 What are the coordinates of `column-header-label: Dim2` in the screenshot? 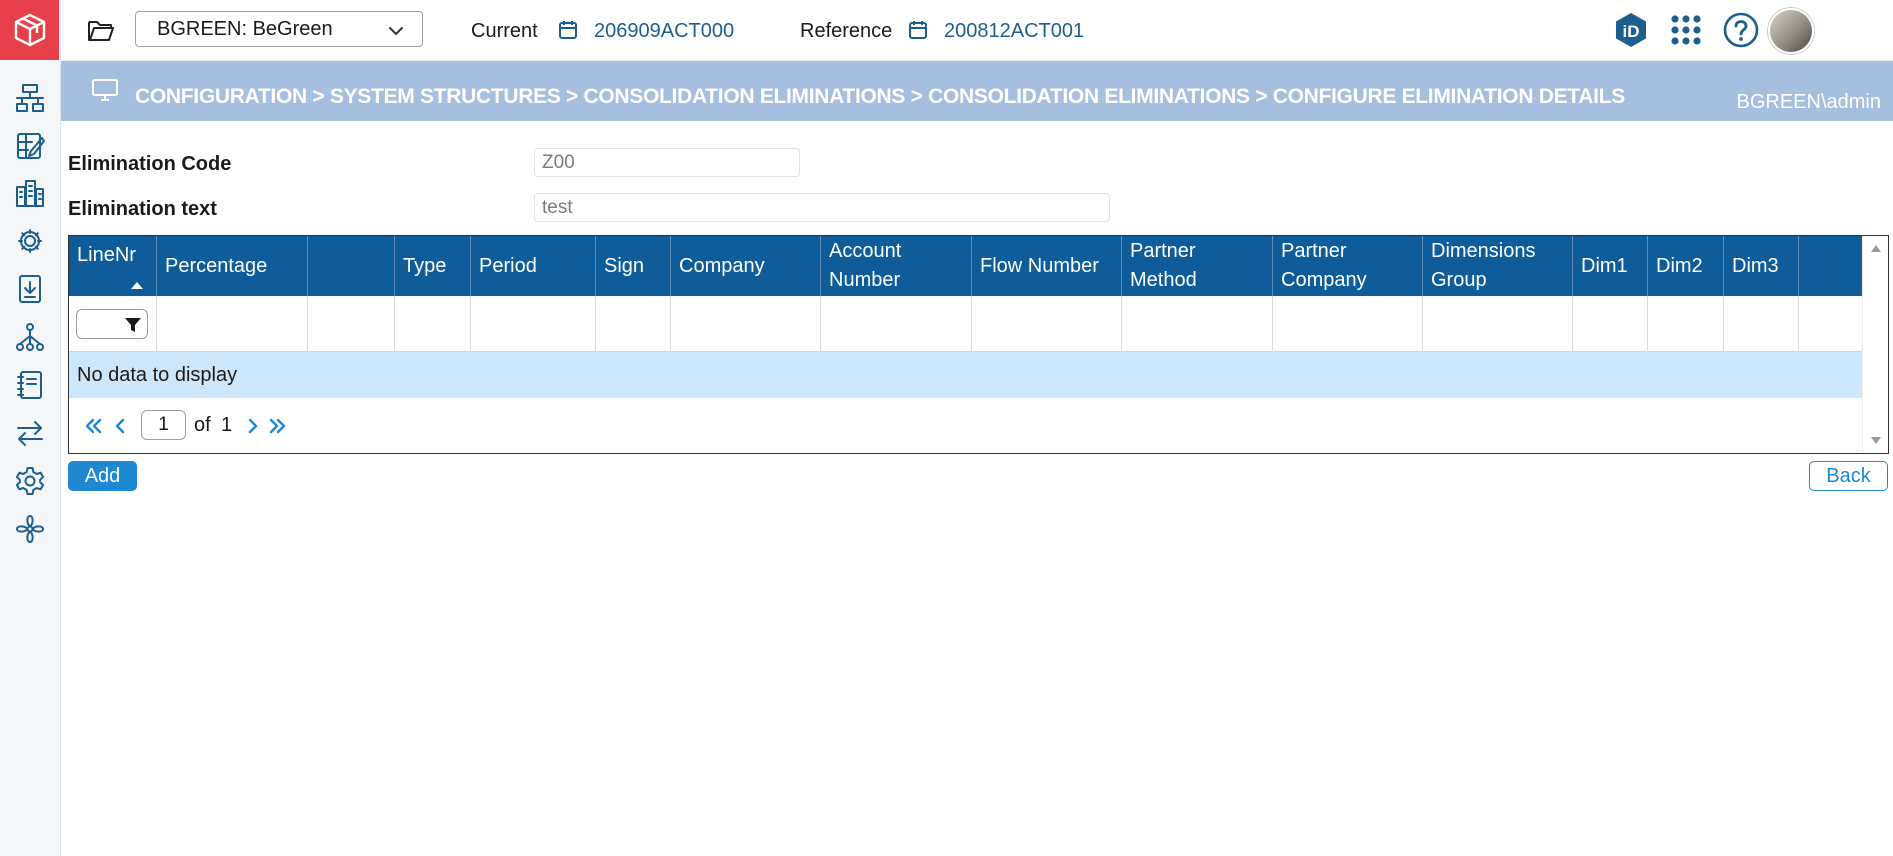 It's located at (1679, 265).